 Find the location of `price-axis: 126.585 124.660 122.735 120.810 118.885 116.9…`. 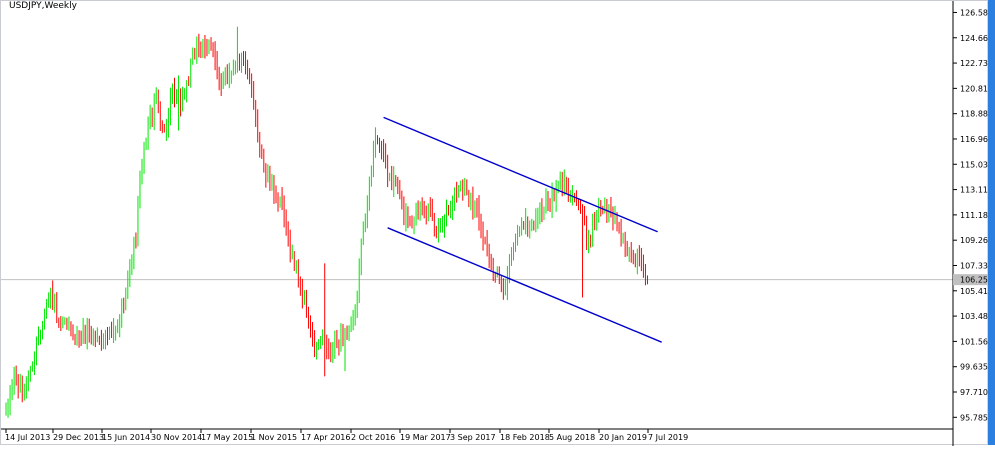

price-axis: 126.585 124.660 122.735 120.810 118.885 116.9… is located at coordinates (973, 215).